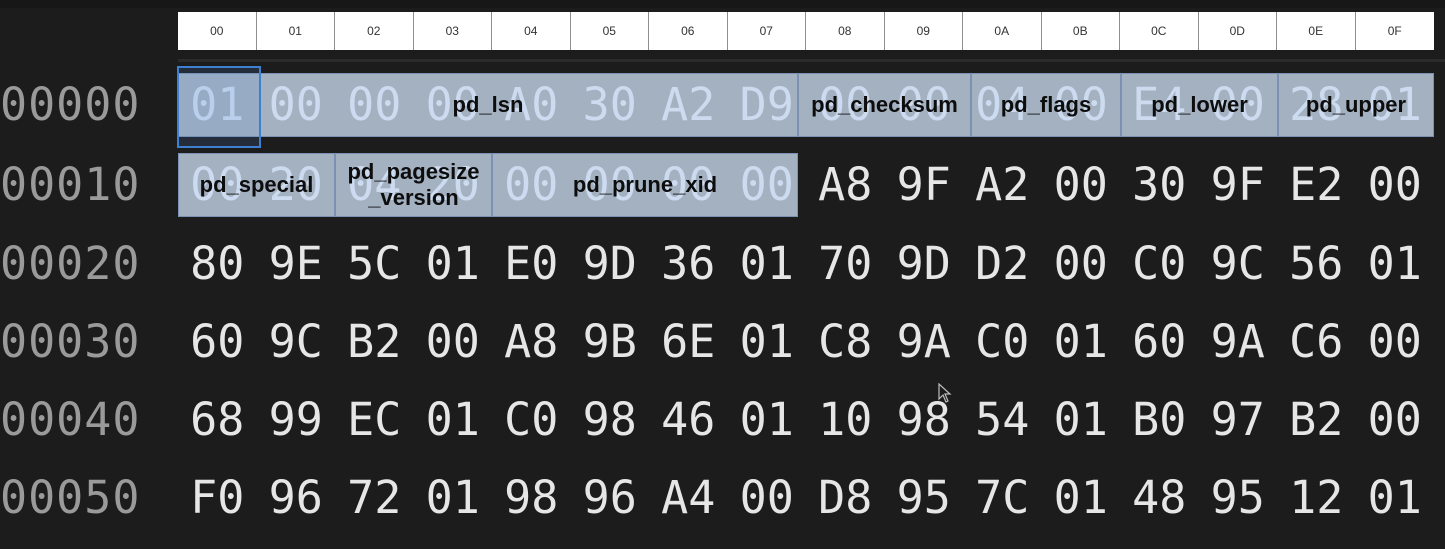 The image size is (1445, 549). Describe the element at coordinates (1316, 185) in the screenshot. I see `hex-byte: E2` at that location.